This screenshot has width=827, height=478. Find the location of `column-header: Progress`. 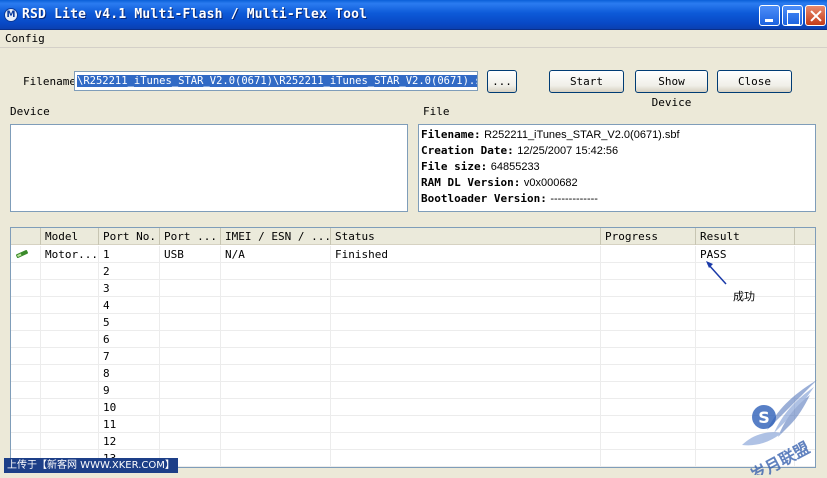

column-header: Progress is located at coordinates (648, 236).